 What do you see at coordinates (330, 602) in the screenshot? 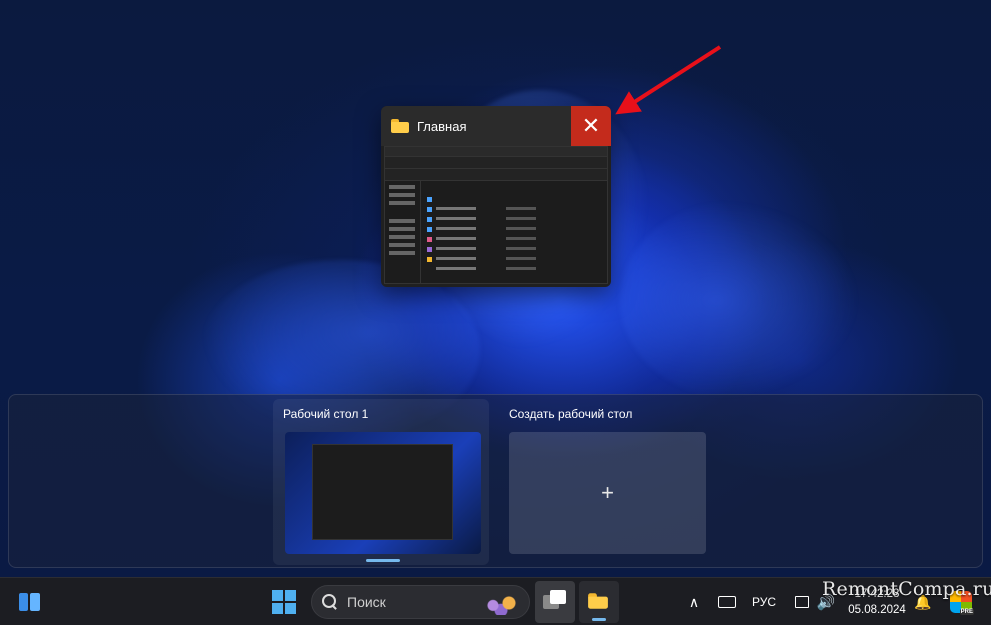
I see `search-icon` at bounding box center [330, 602].